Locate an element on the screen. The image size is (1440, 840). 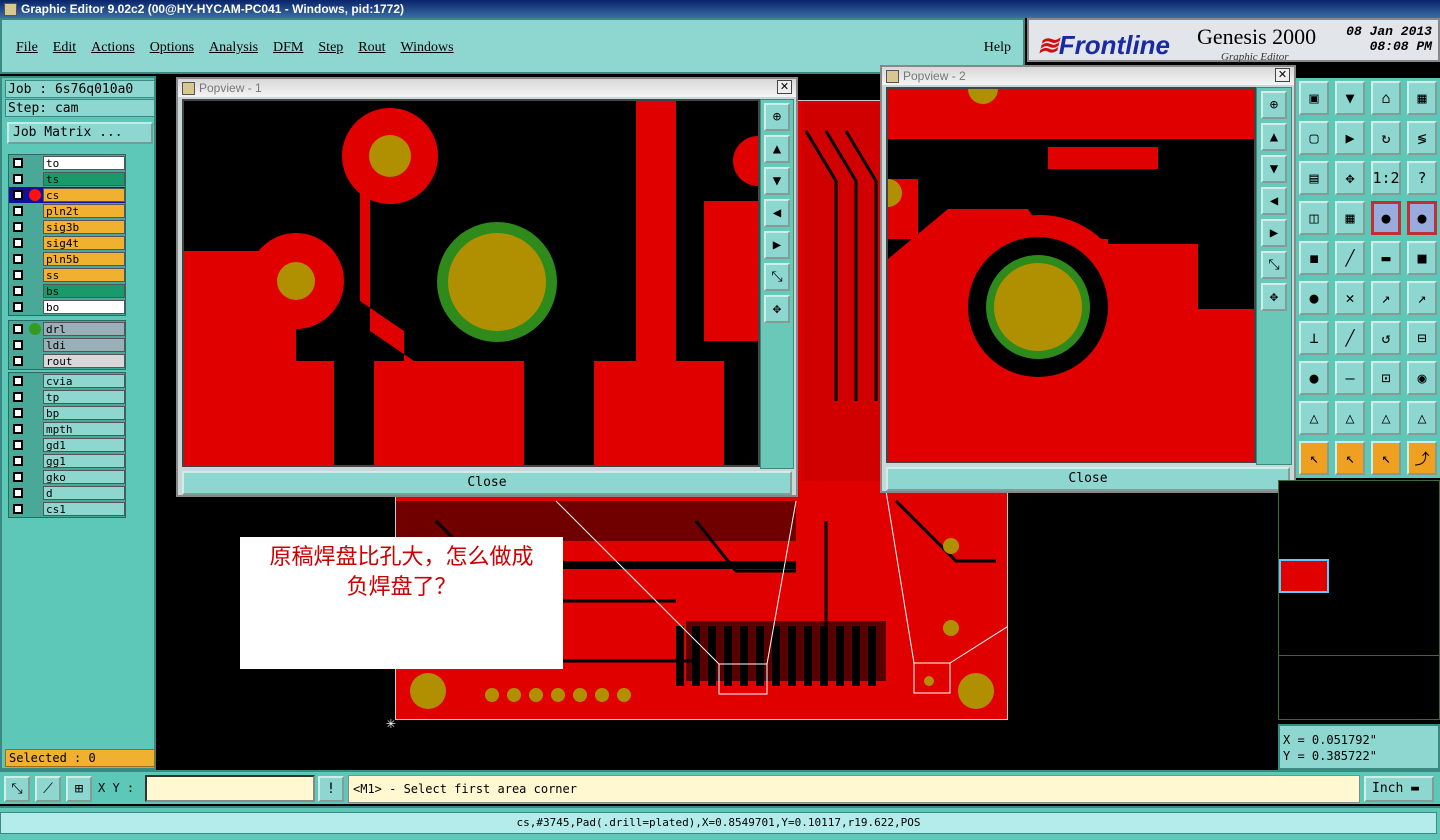
layer-name: pln5b is located at coordinates (84, 259).